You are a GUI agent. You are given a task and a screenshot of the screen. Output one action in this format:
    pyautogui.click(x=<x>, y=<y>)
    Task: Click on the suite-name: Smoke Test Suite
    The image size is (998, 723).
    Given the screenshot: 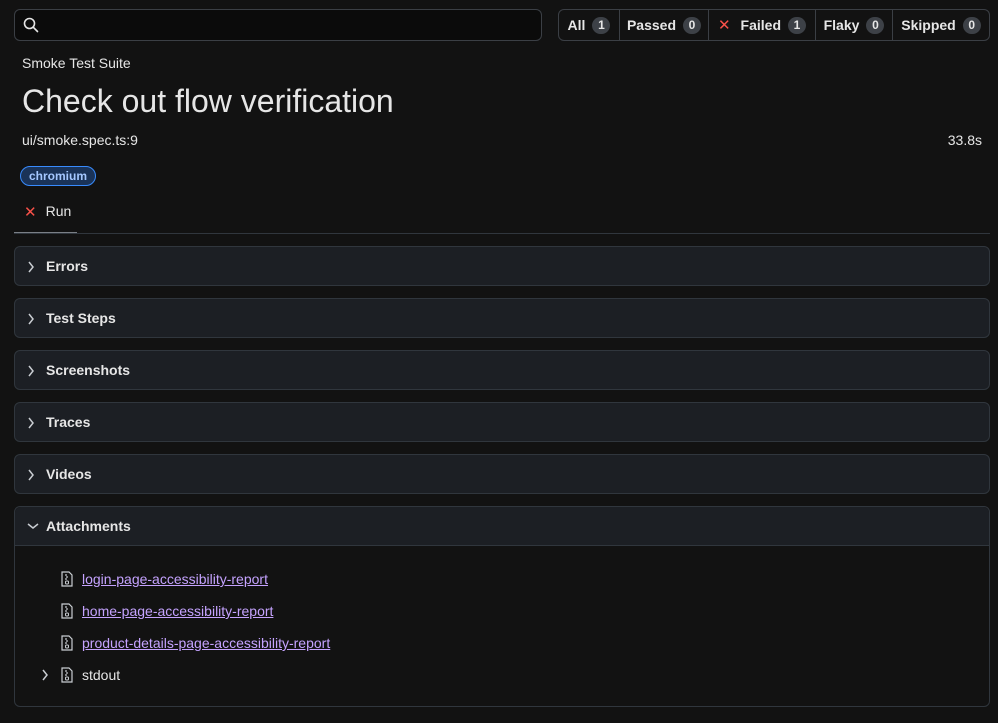 What is the action you would take?
    pyautogui.click(x=76, y=63)
    